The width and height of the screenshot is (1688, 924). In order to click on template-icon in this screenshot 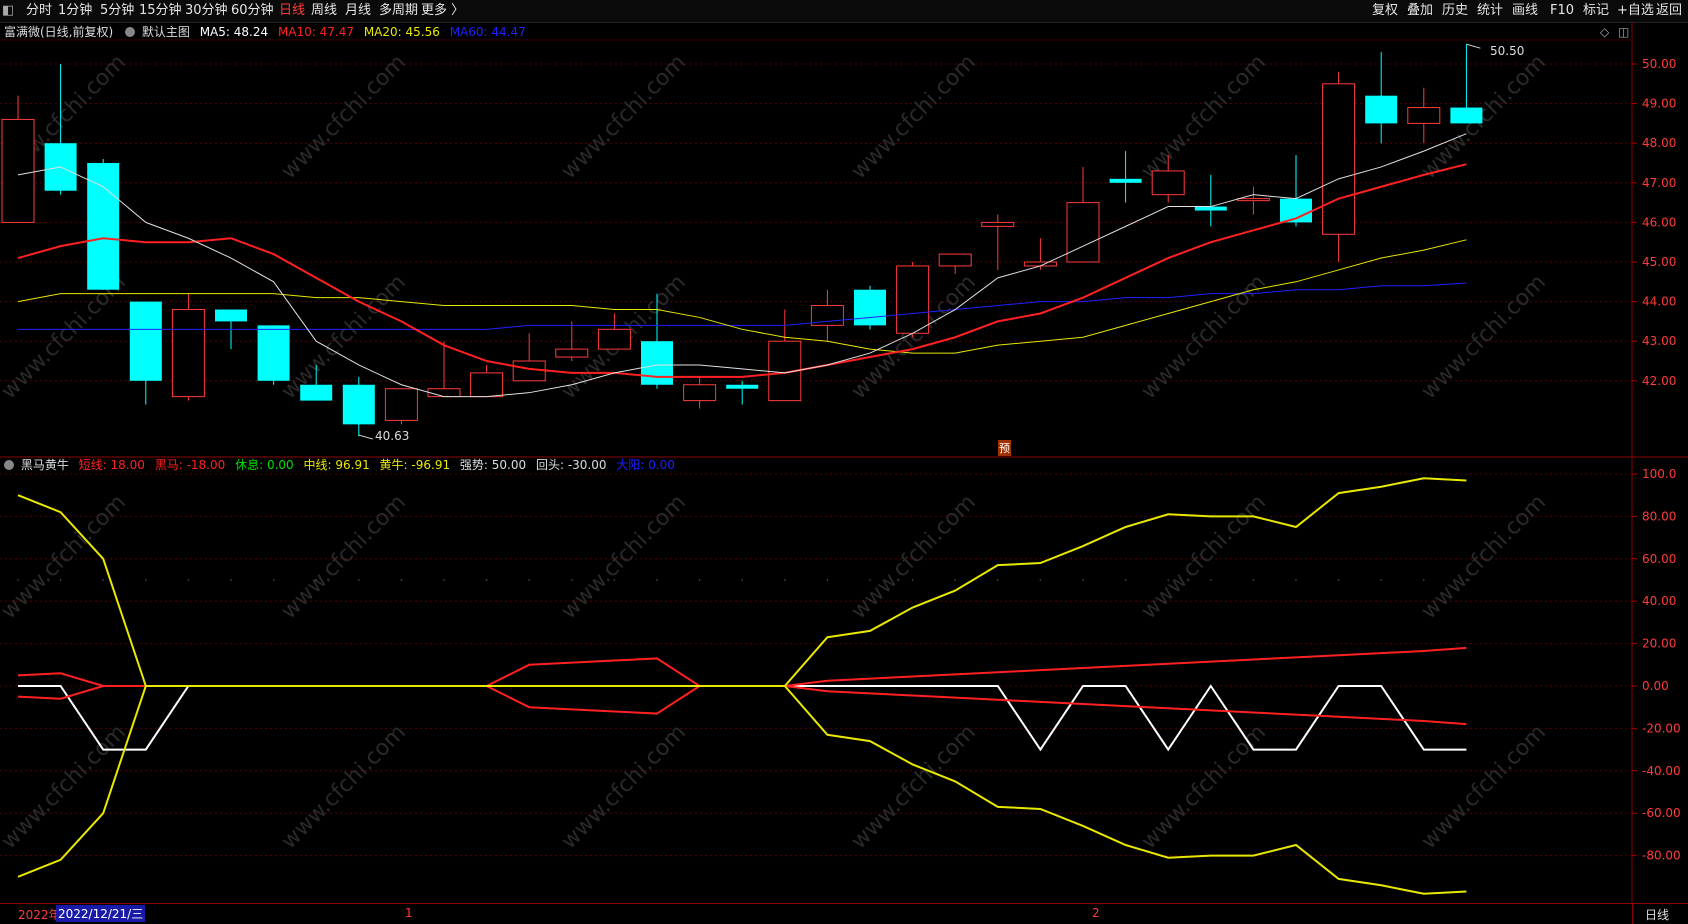, I will do `click(130, 32)`.